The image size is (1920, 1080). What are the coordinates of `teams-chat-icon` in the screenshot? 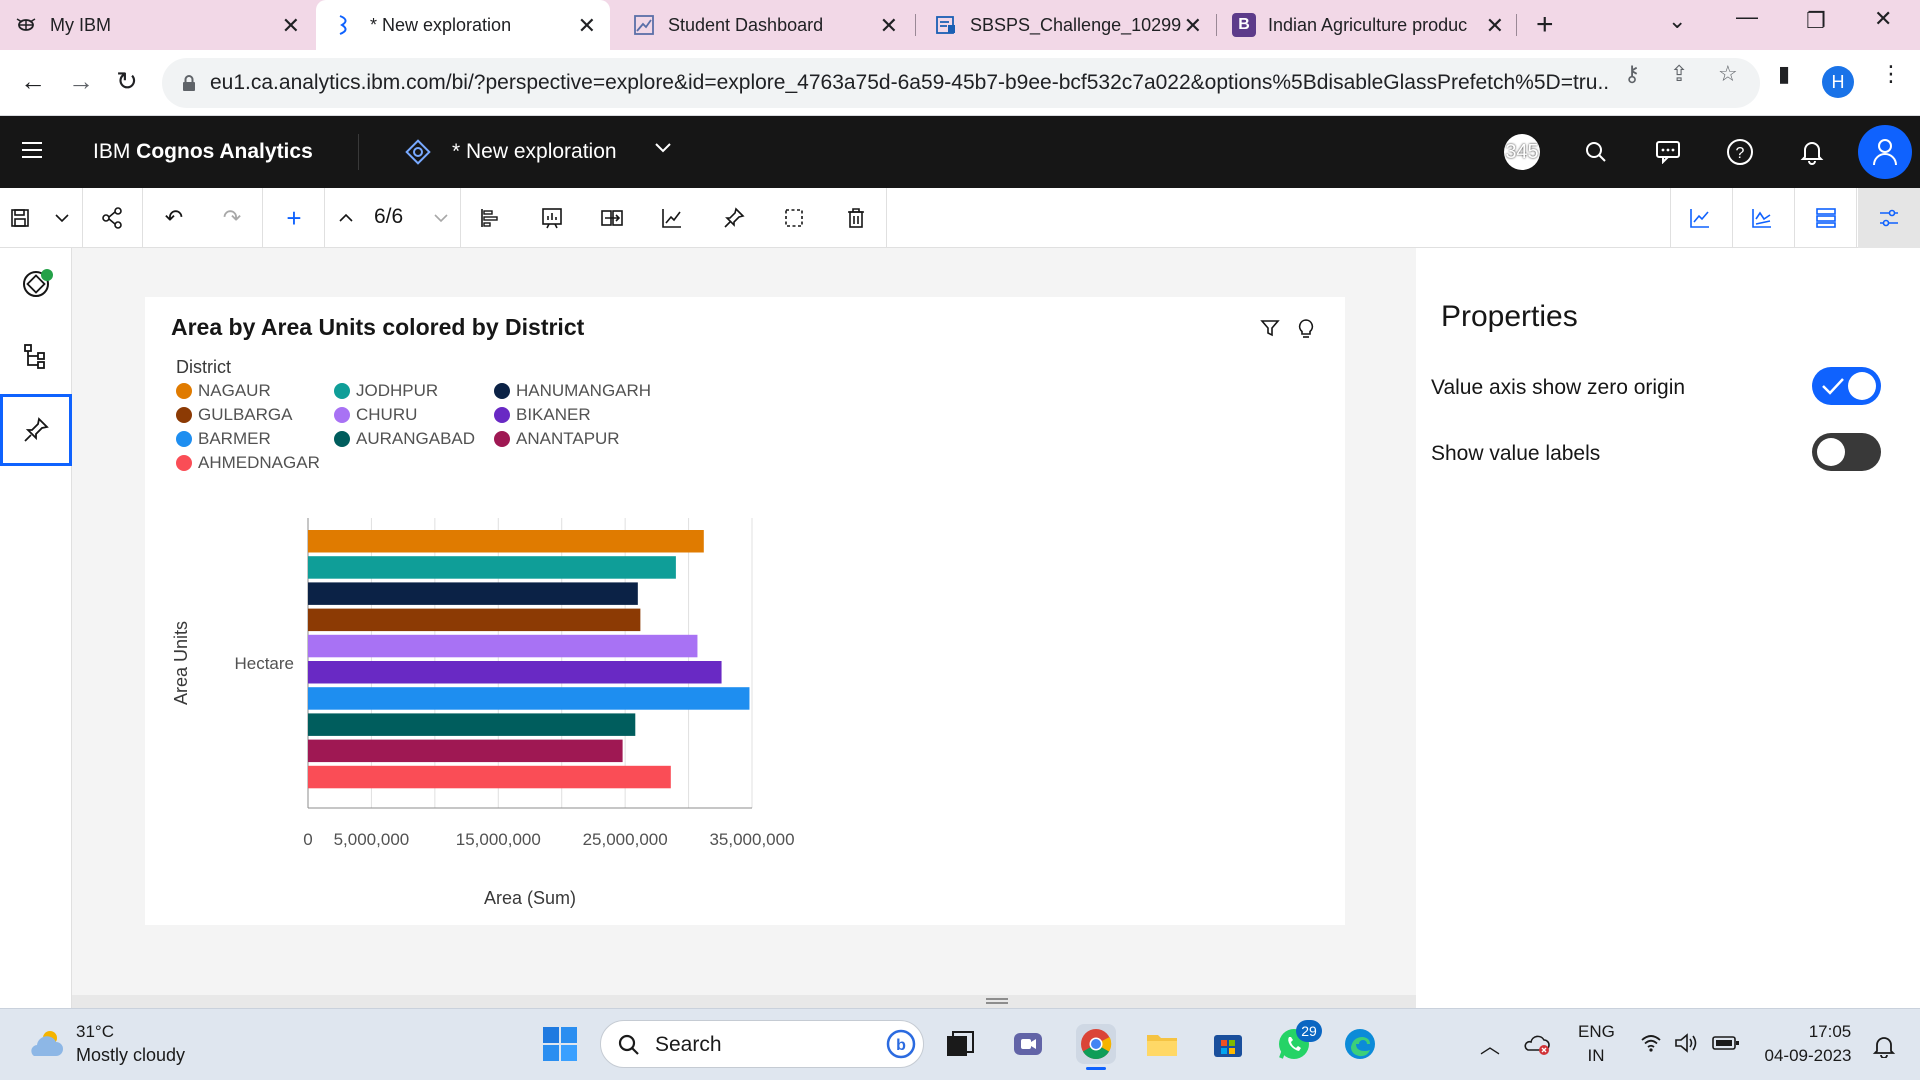 It's located at (1028, 1044).